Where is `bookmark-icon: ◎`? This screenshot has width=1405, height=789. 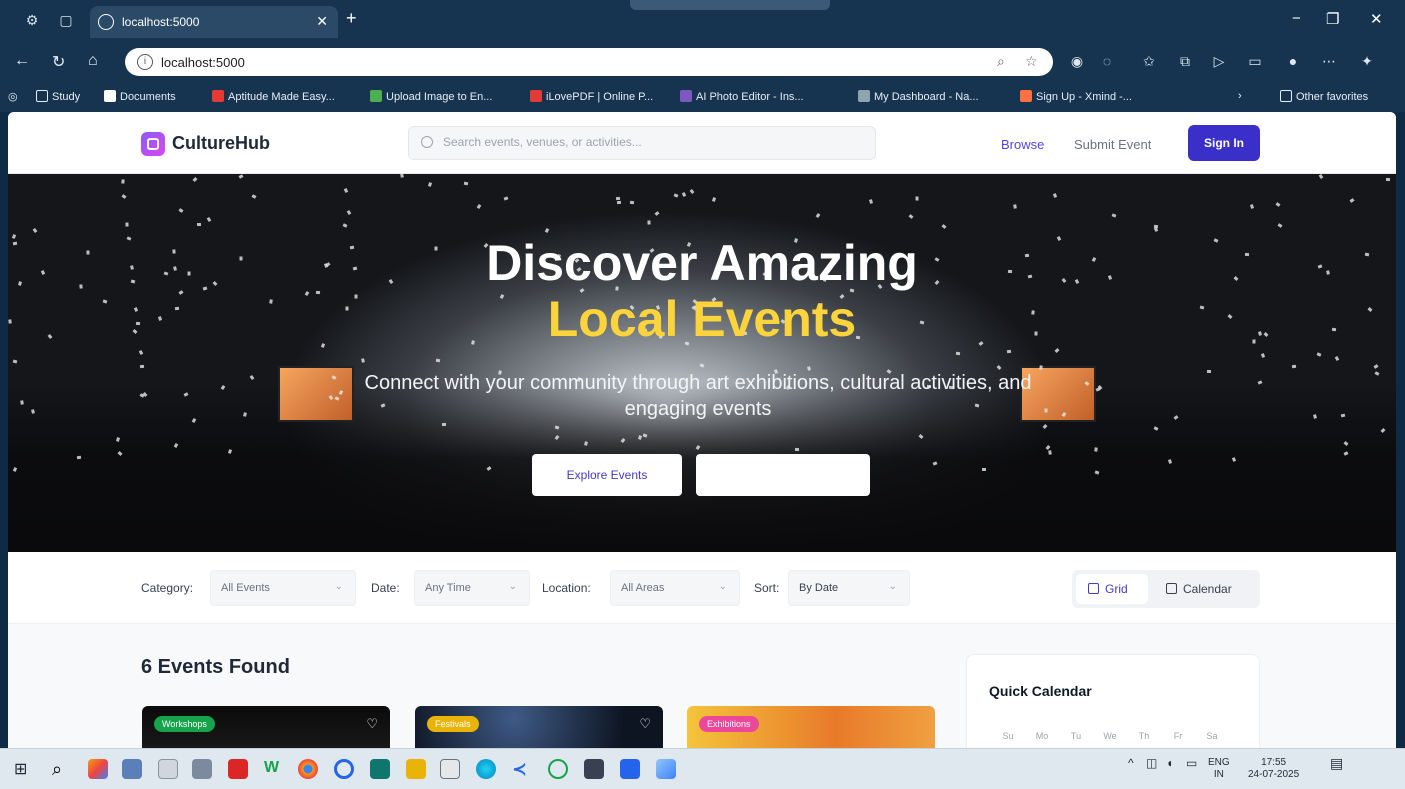
bookmark-icon: ◎ is located at coordinates (13, 96).